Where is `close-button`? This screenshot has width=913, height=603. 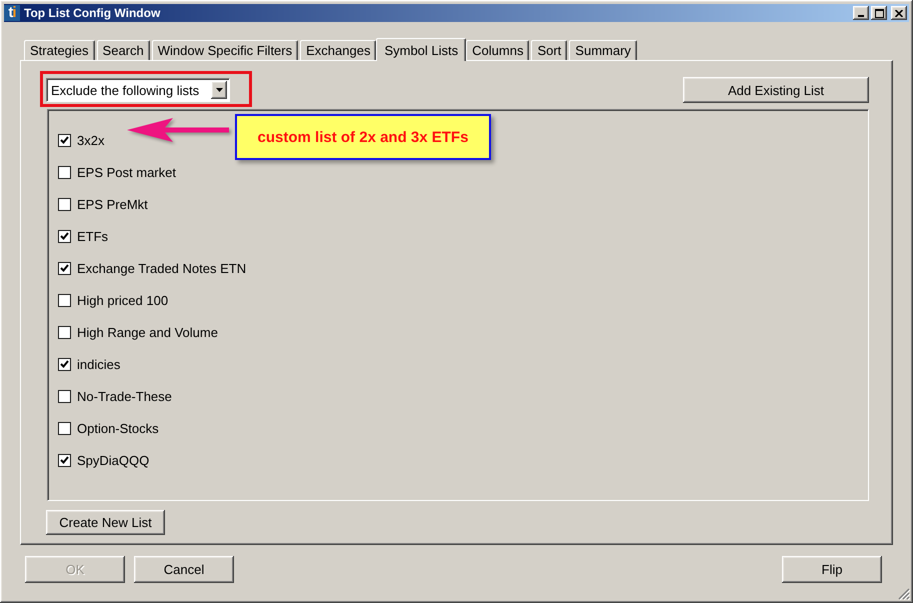 close-button is located at coordinates (899, 13).